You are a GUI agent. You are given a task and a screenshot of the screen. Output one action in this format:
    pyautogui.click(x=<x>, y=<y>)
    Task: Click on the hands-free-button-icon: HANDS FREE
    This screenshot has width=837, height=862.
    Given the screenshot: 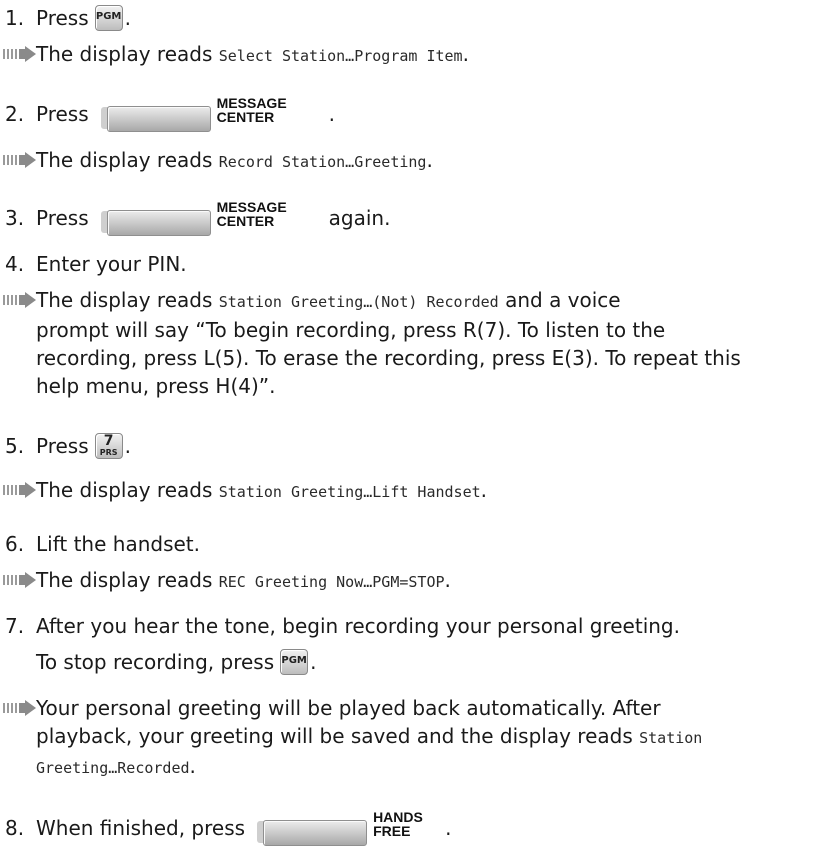 What is the action you would take?
    pyautogui.click(x=340, y=828)
    